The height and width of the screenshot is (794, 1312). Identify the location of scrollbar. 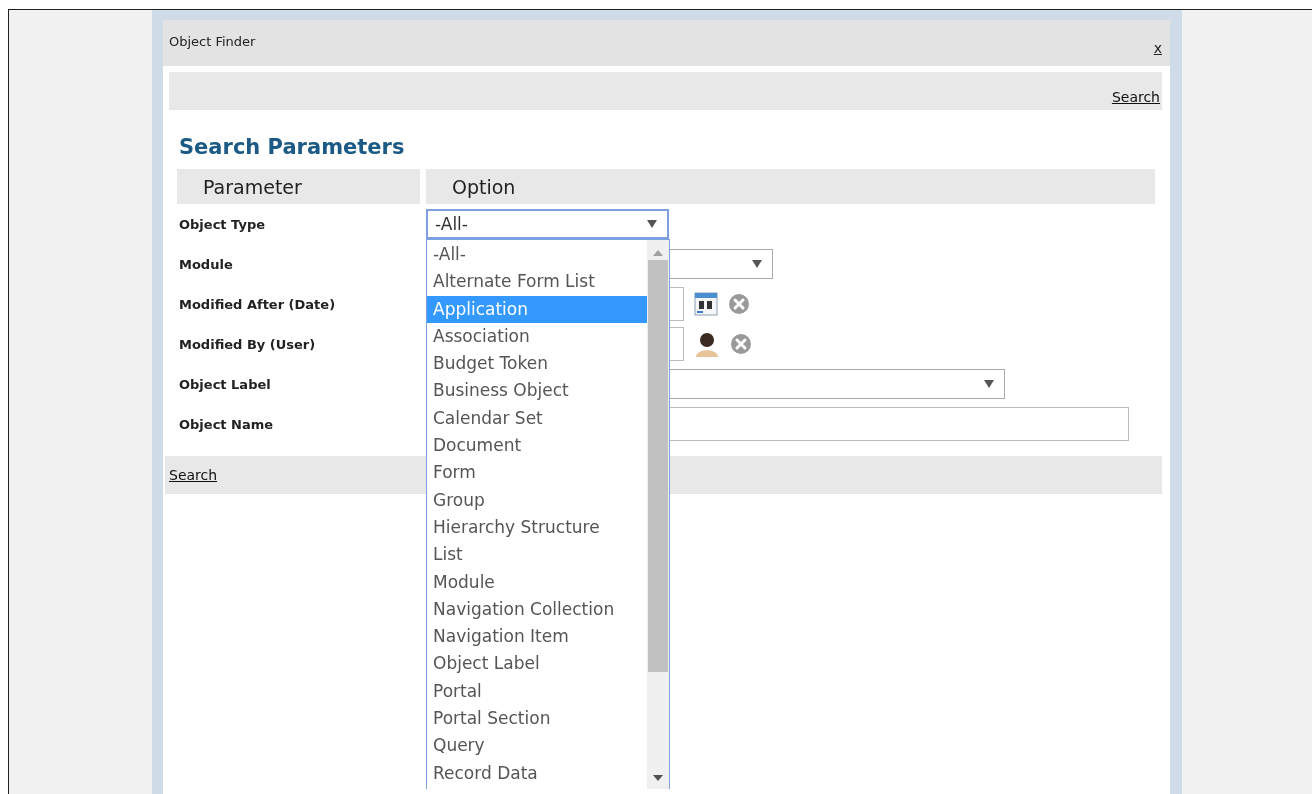
(658, 514).